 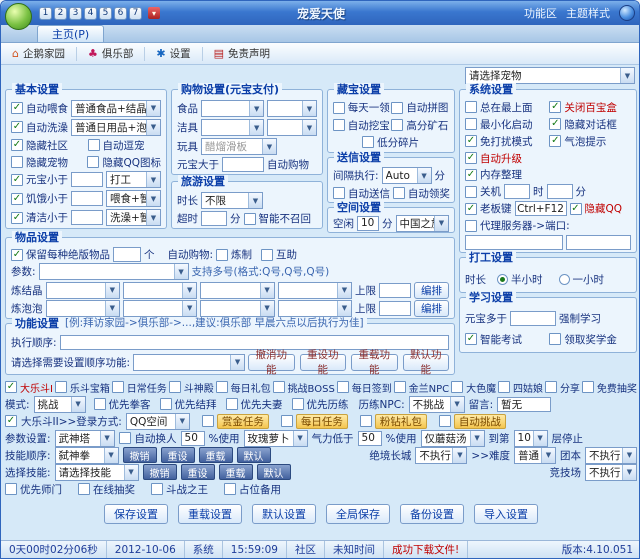 I want to click on study-option: 领取奖学金, so click(x=589, y=339).